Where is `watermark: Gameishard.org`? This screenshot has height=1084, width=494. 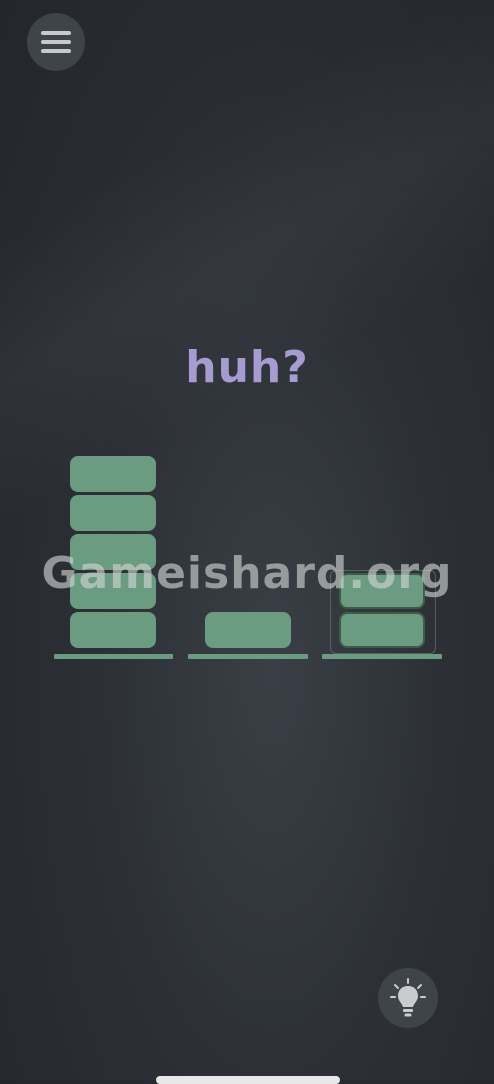 watermark: Gameishard.org is located at coordinates (247, 573).